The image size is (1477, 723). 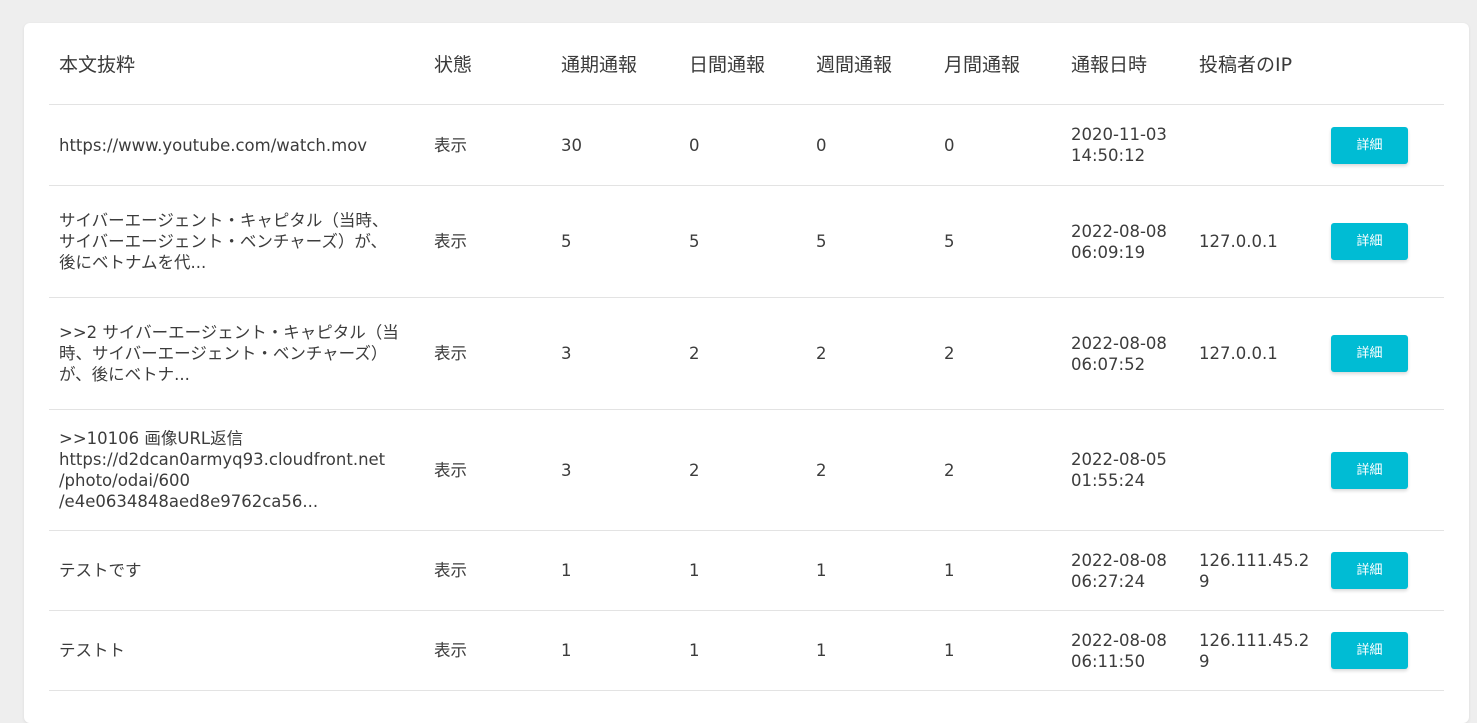 What do you see at coordinates (1253, 64) in the screenshot?
I see `header-poster-ip: 投稿者のIP` at bounding box center [1253, 64].